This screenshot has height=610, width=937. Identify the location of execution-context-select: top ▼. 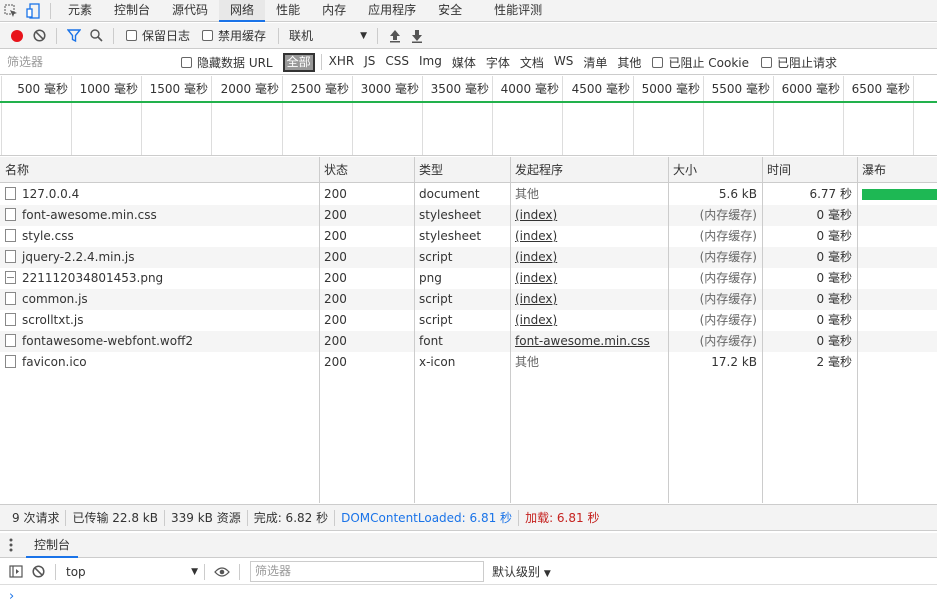
(132, 572).